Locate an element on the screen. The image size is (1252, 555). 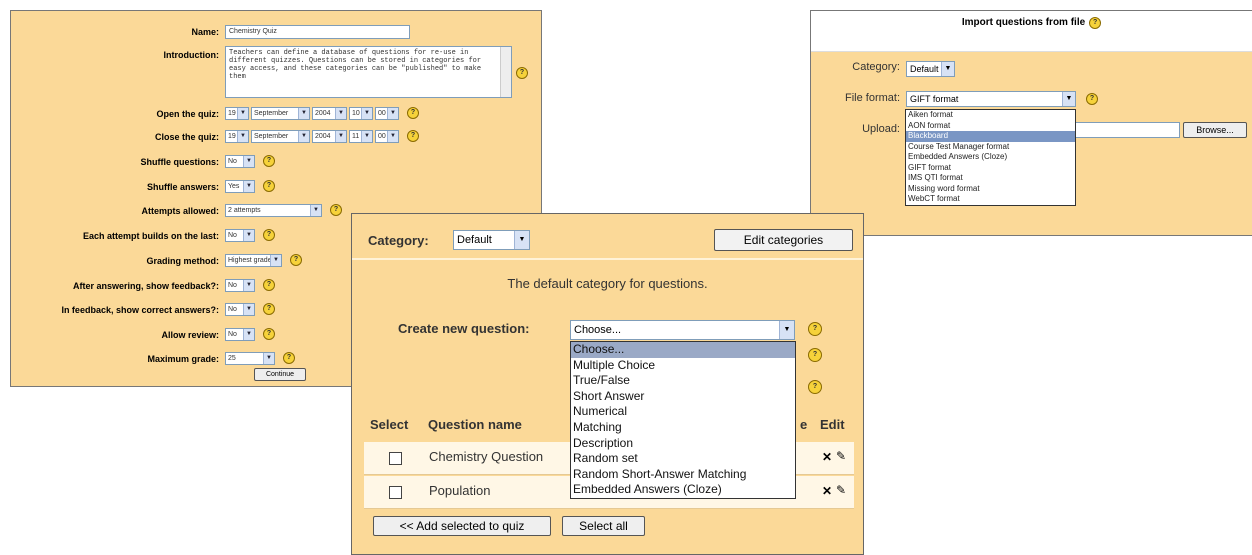
review-label: Allow review: is located at coordinates (190, 335).